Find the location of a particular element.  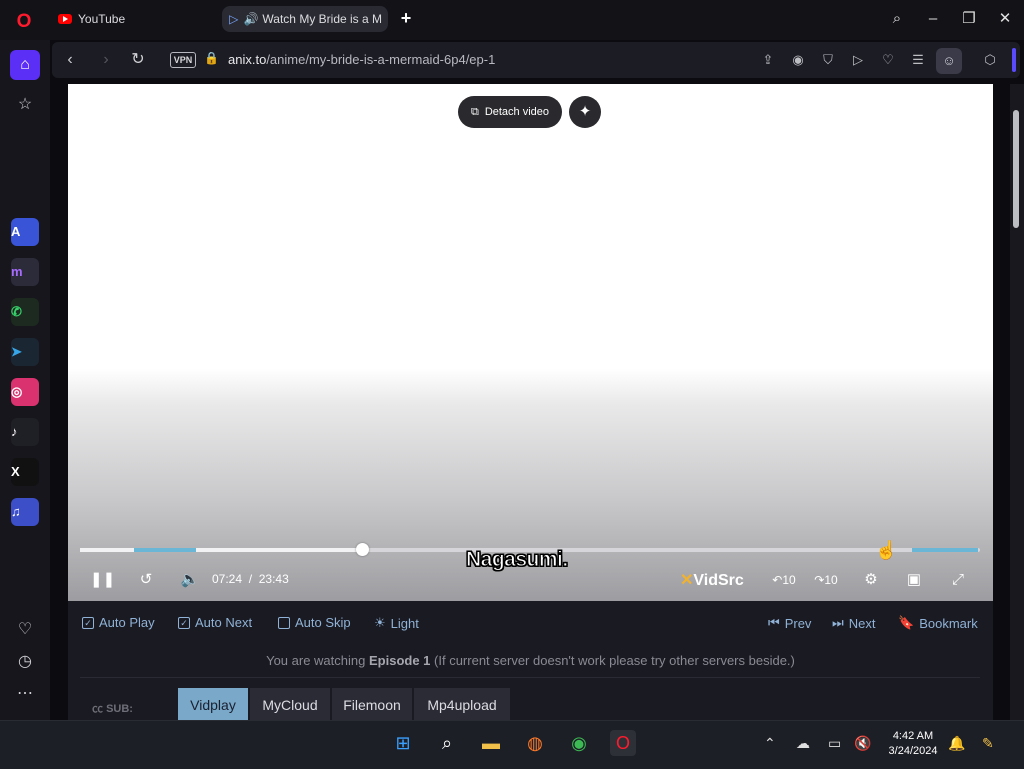

volume-icon: 🔈 is located at coordinates (190, 580).